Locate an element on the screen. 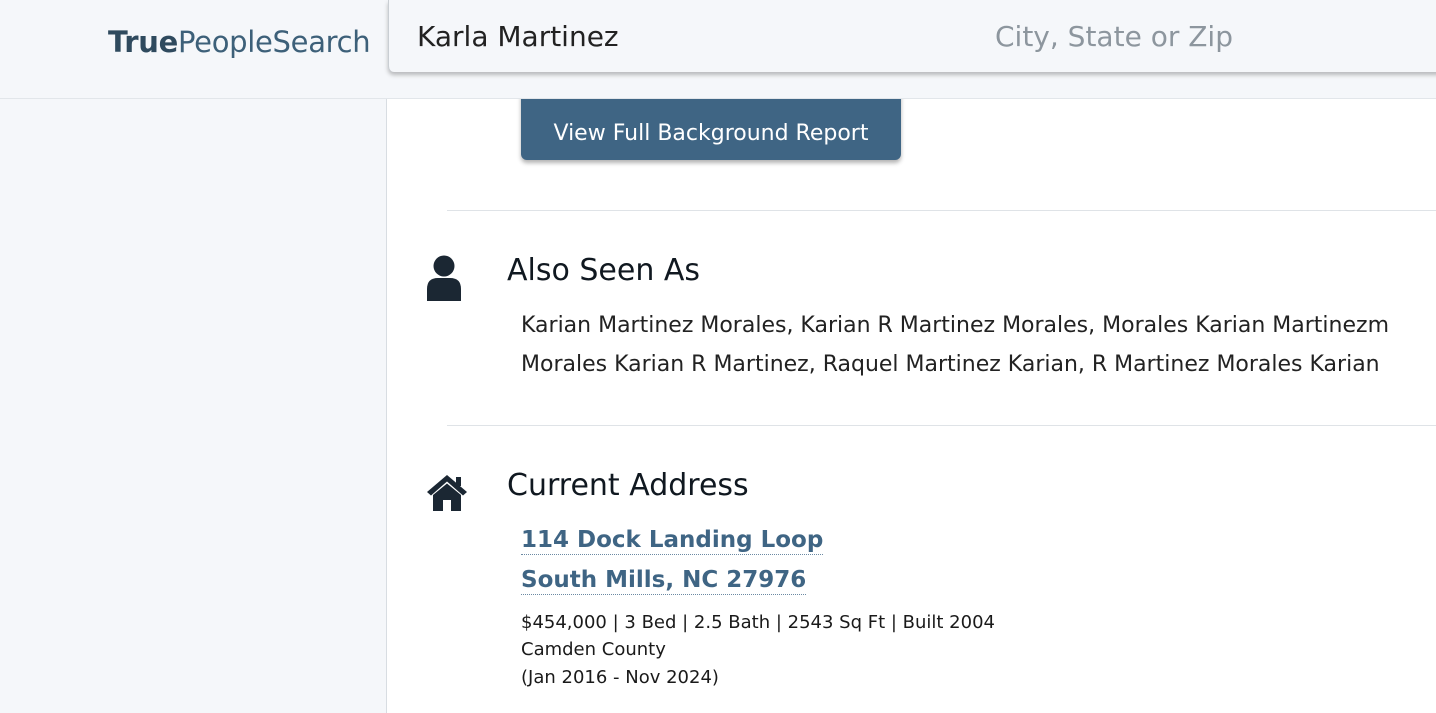 This screenshot has height=713, width=1436. home-icon is located at coordinates (447, 493).